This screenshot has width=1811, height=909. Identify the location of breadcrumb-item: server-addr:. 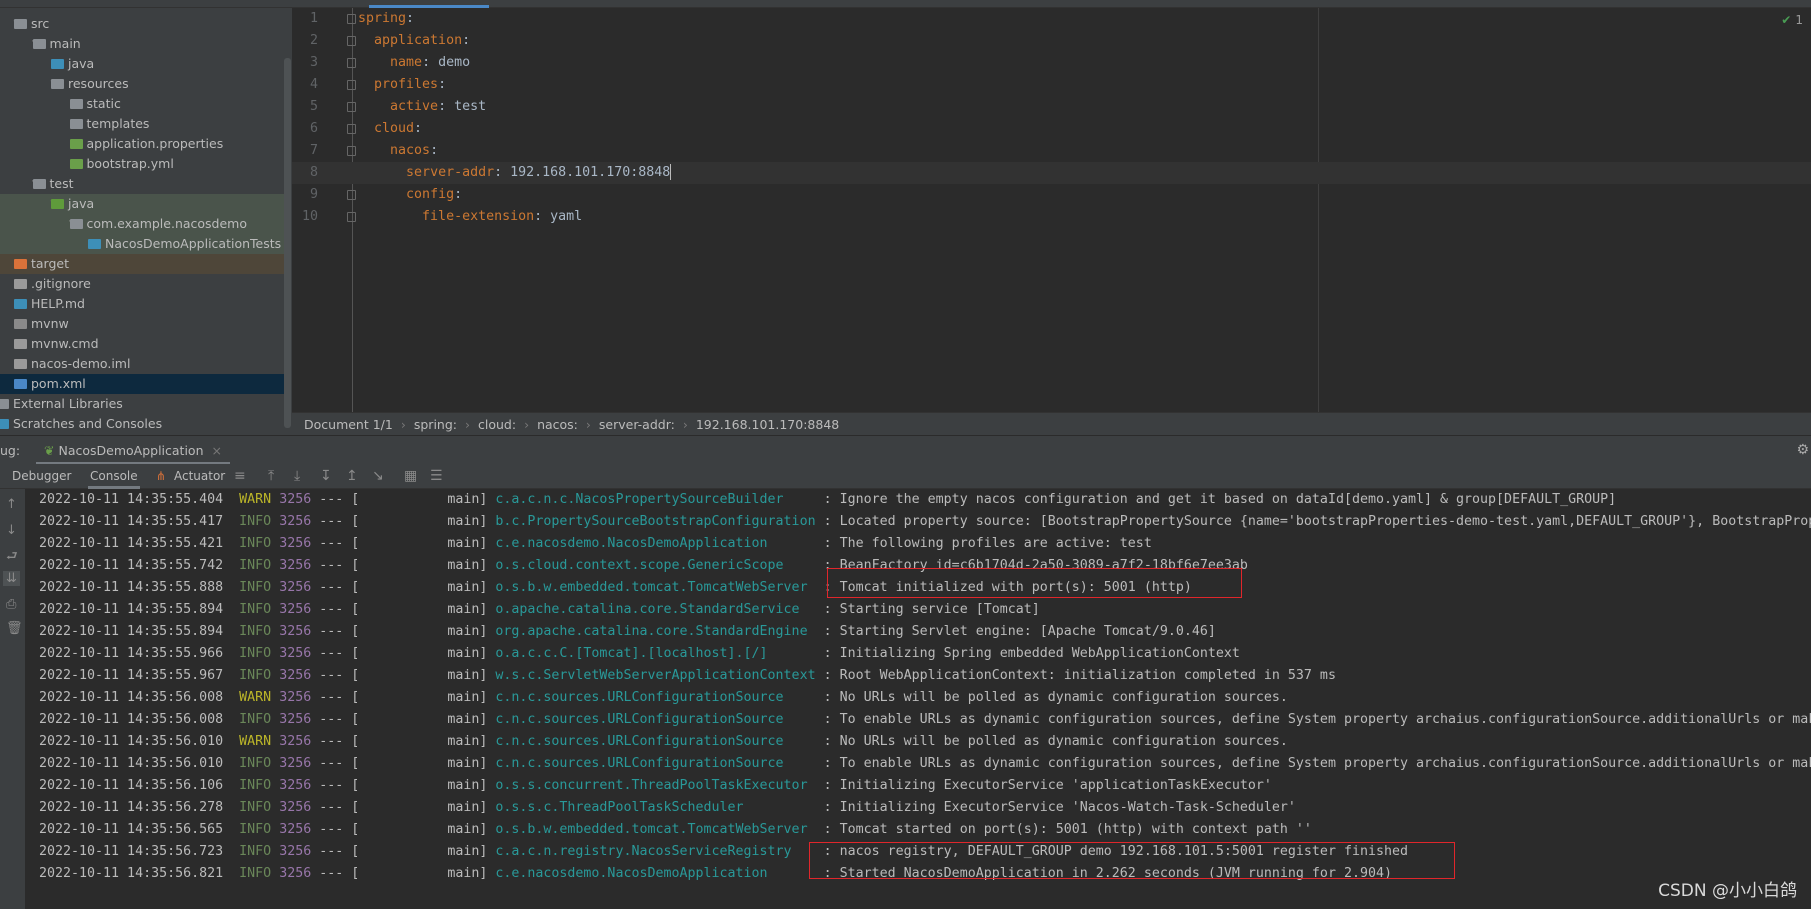
(637, 424).